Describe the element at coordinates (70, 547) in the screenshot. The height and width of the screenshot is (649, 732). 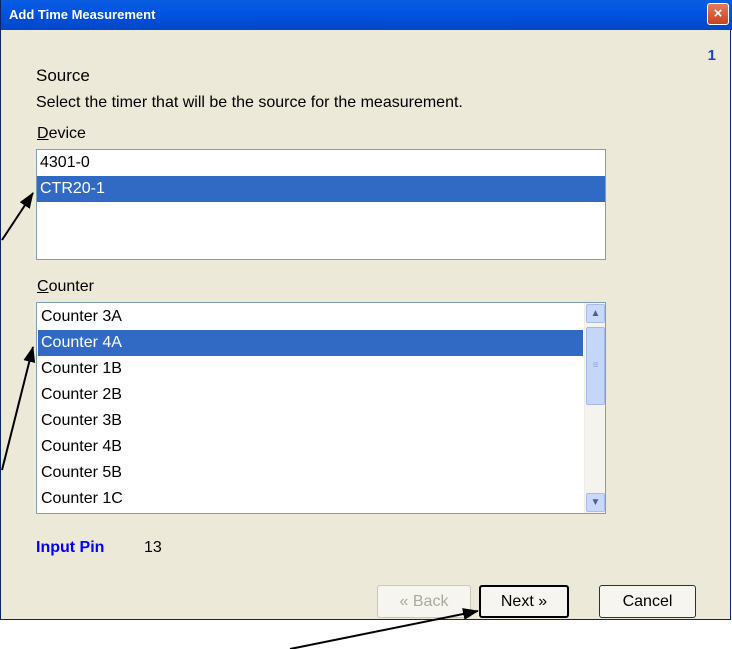
I see `input-pin-label: Input Pin` at that location.